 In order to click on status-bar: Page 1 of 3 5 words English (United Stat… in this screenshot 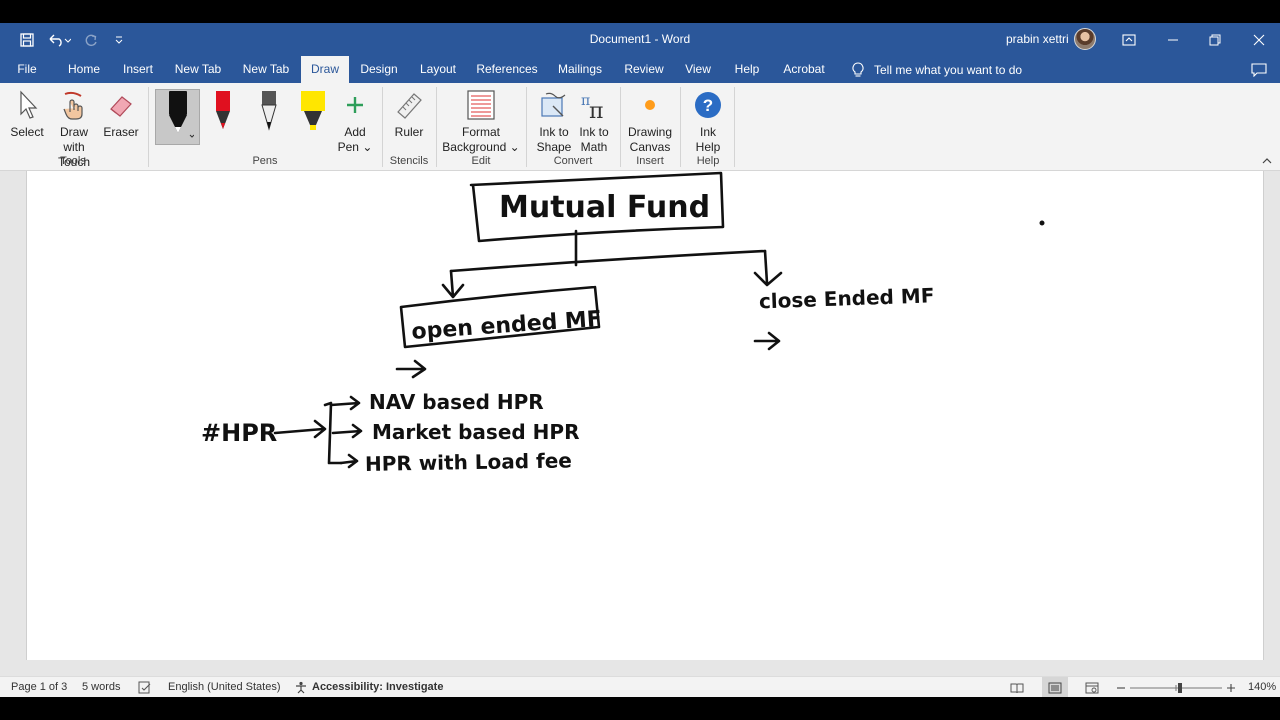, I will do `click(640, 687)`.